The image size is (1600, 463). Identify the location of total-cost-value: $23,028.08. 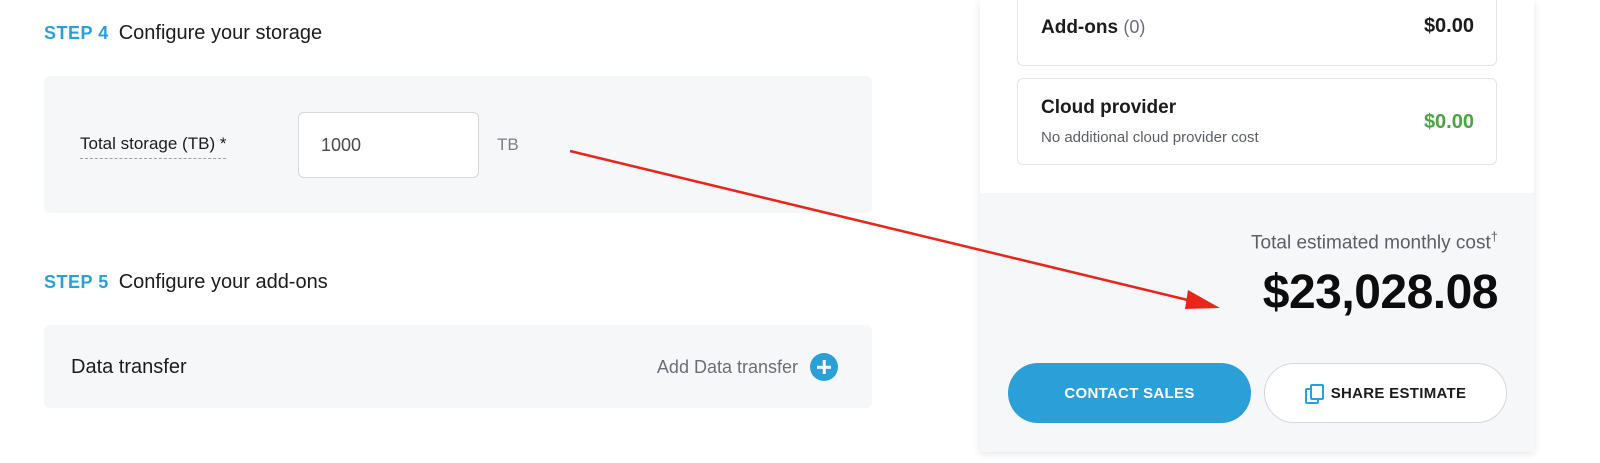
(1380, 292).